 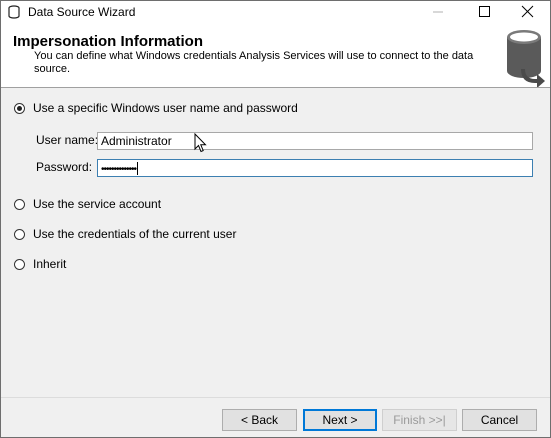 I want to click on password-label: Password:, so click(x=64, y=167).